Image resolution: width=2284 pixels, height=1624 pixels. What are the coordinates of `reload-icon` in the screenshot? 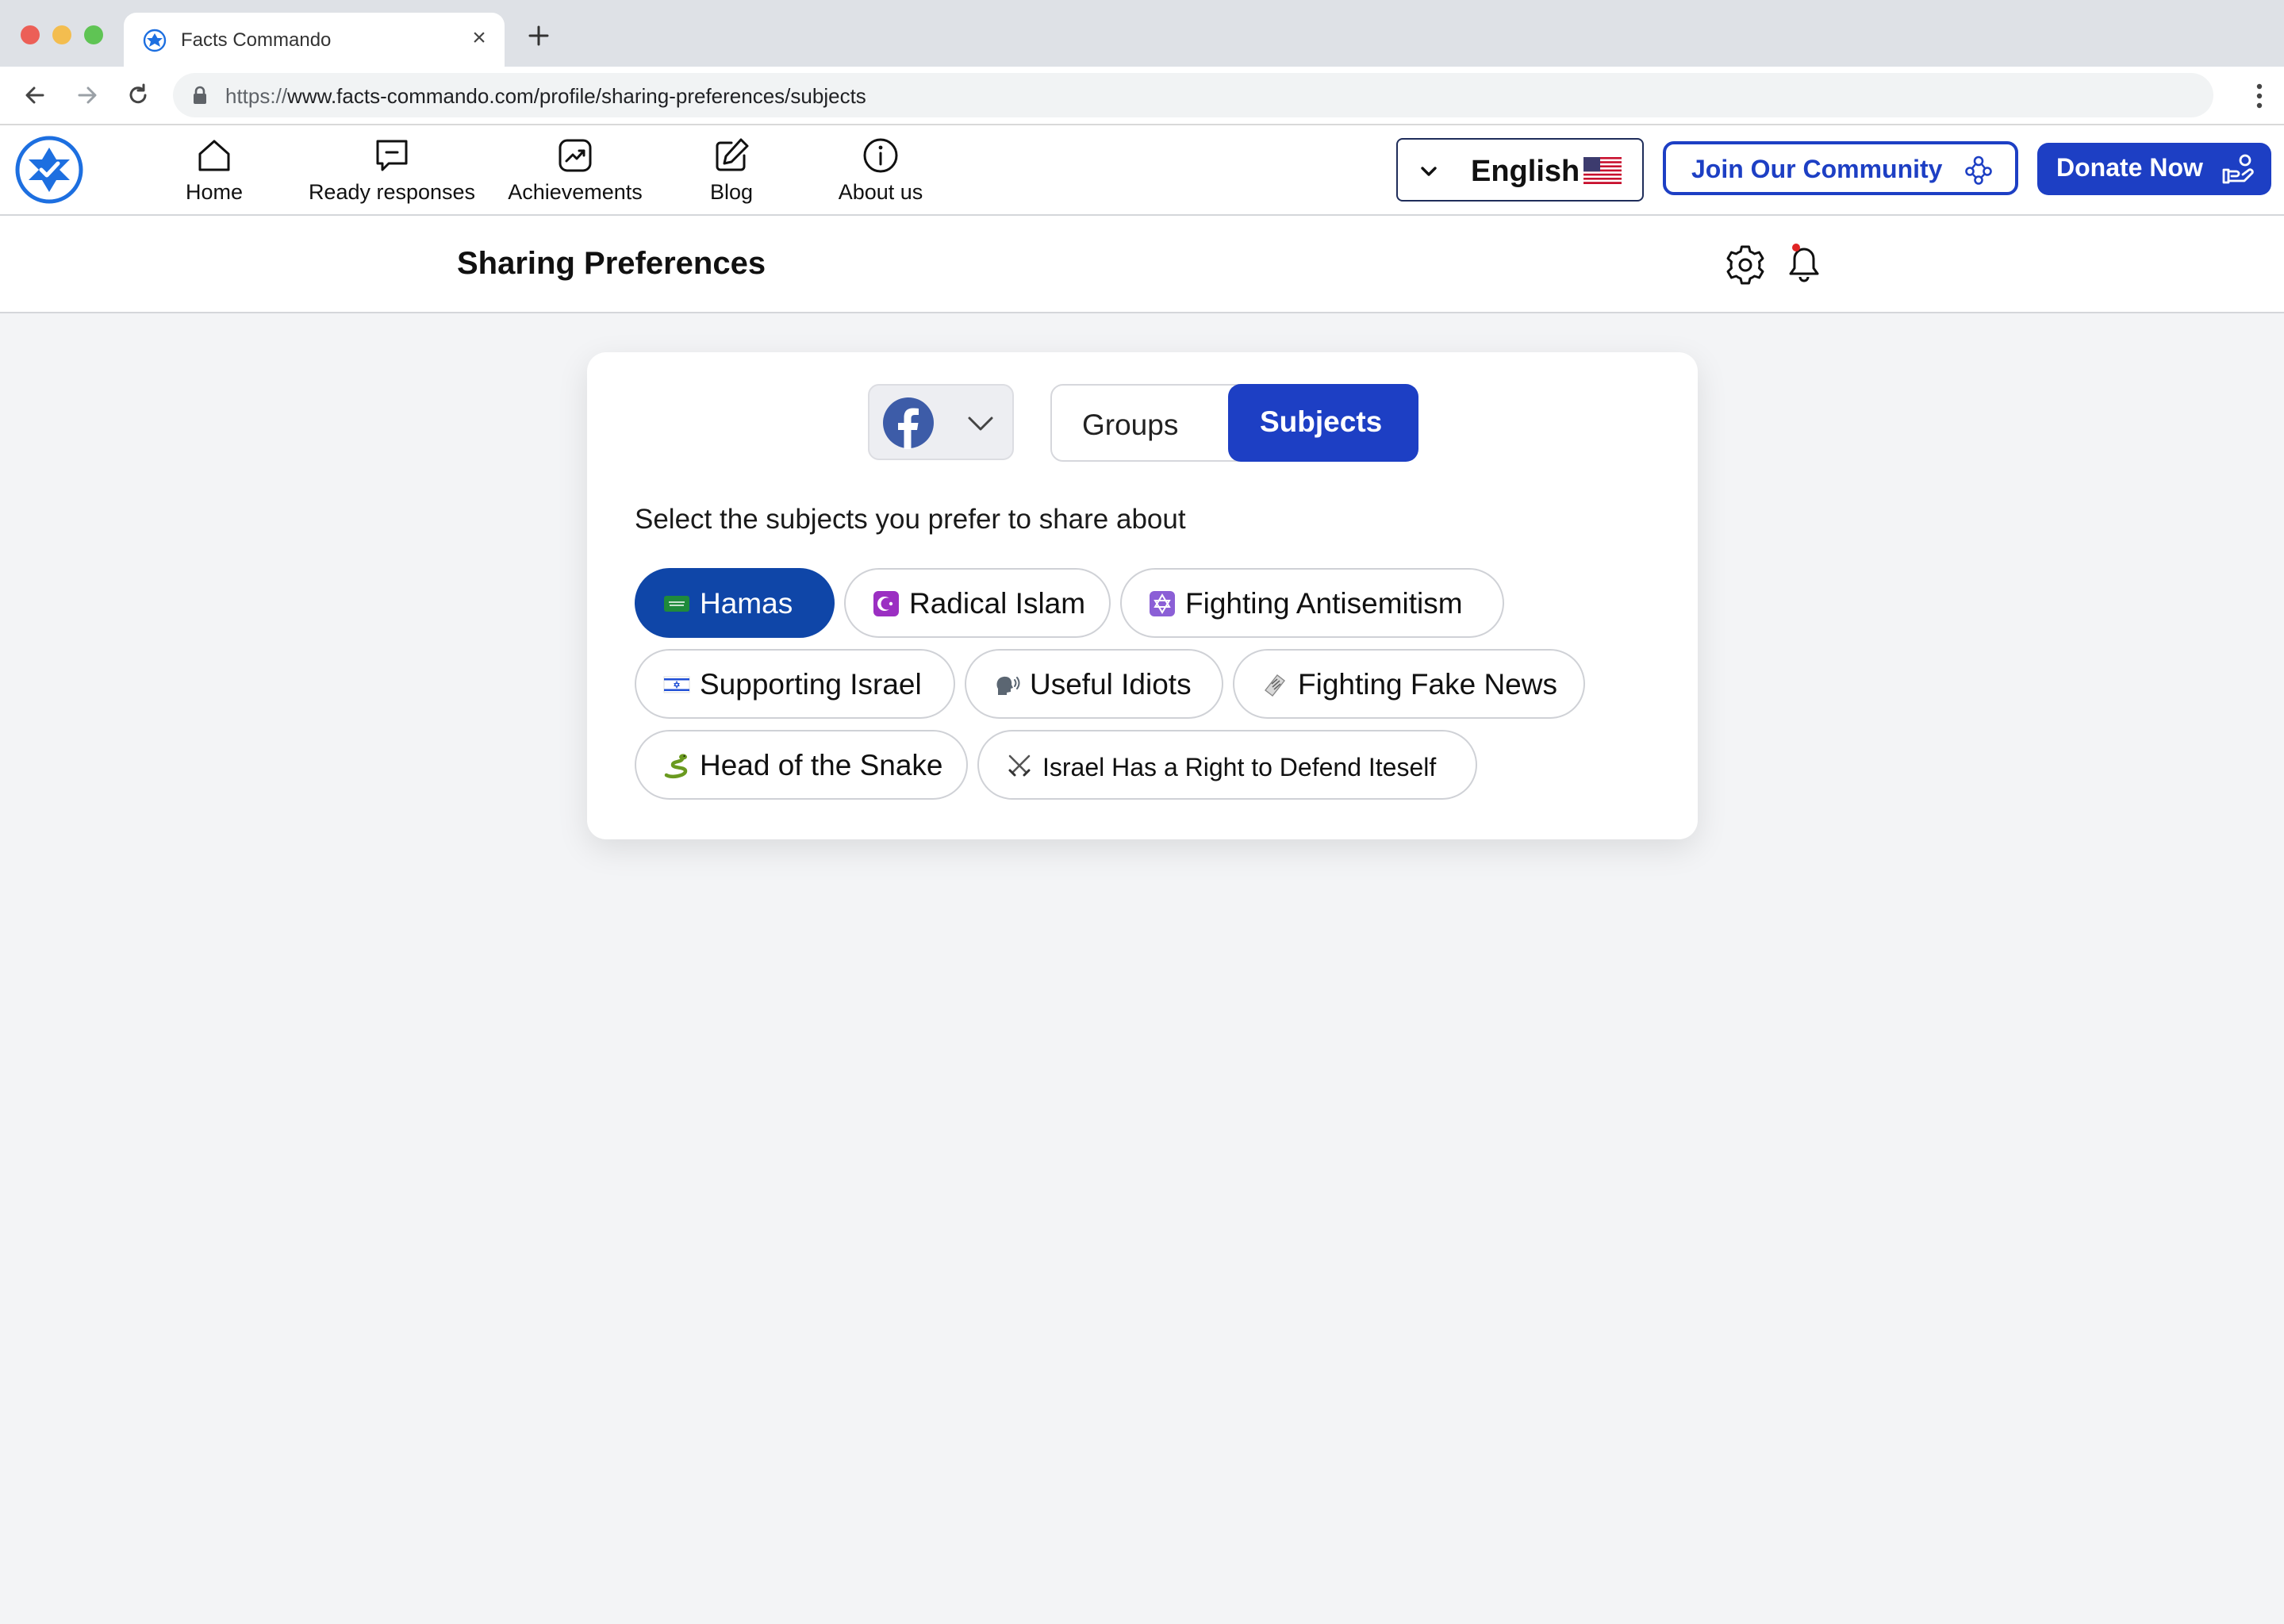 It's located at (138, 95).